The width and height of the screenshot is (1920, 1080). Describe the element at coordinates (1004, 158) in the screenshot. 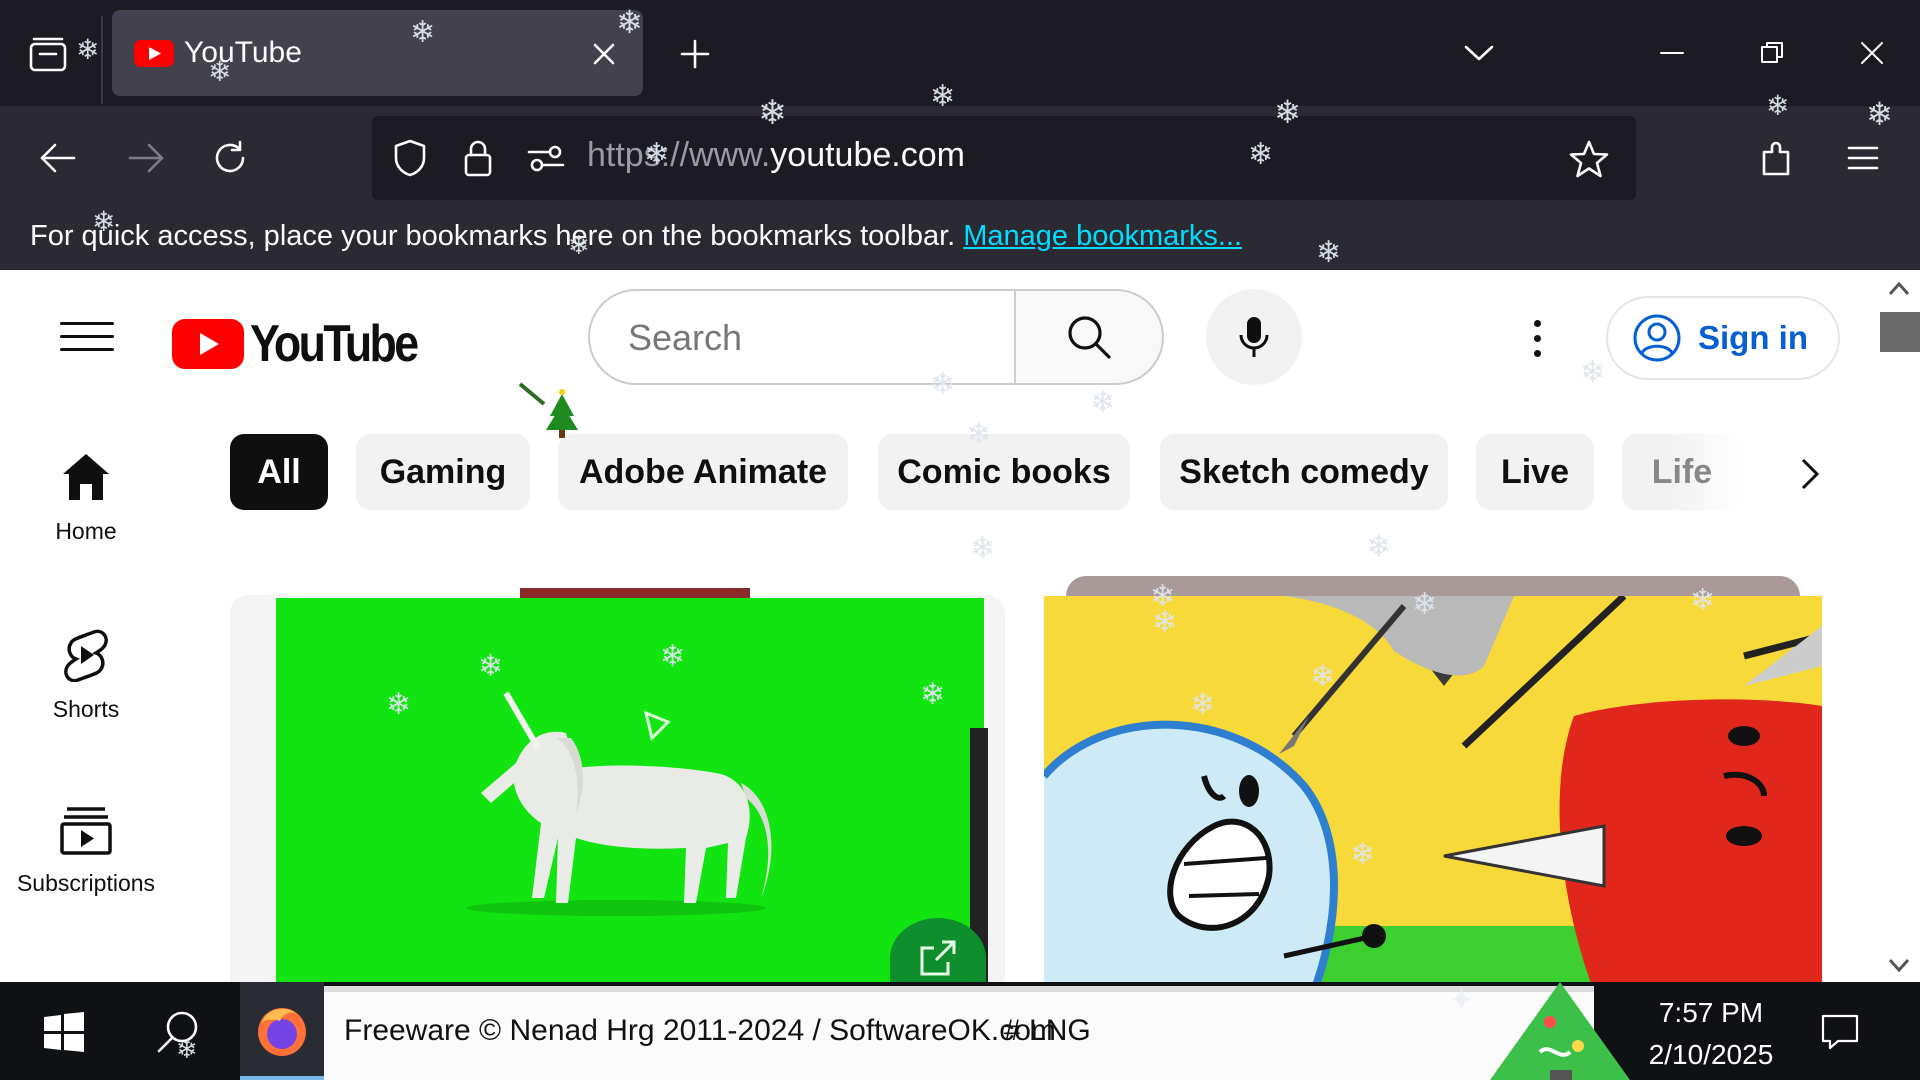

I see `address-bar: https://www.youtube.com` at that location.